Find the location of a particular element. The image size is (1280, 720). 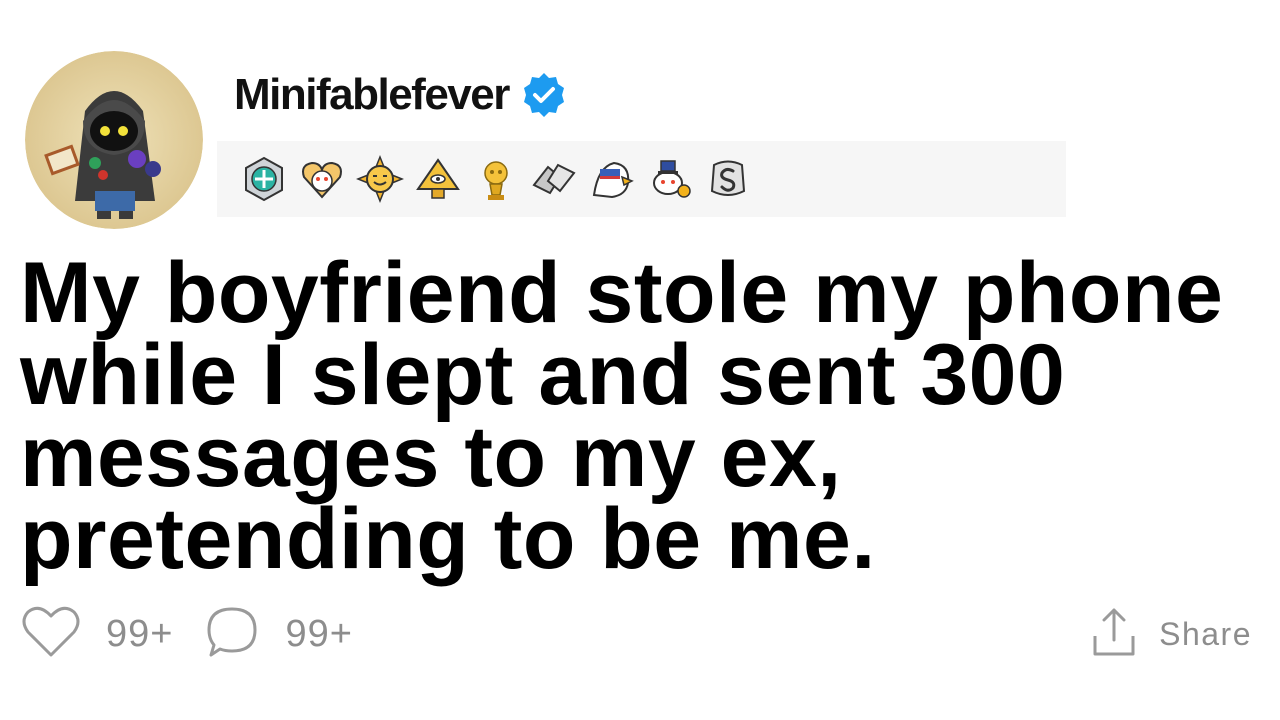

sun-award-icon is located at coordinates (380, 179).